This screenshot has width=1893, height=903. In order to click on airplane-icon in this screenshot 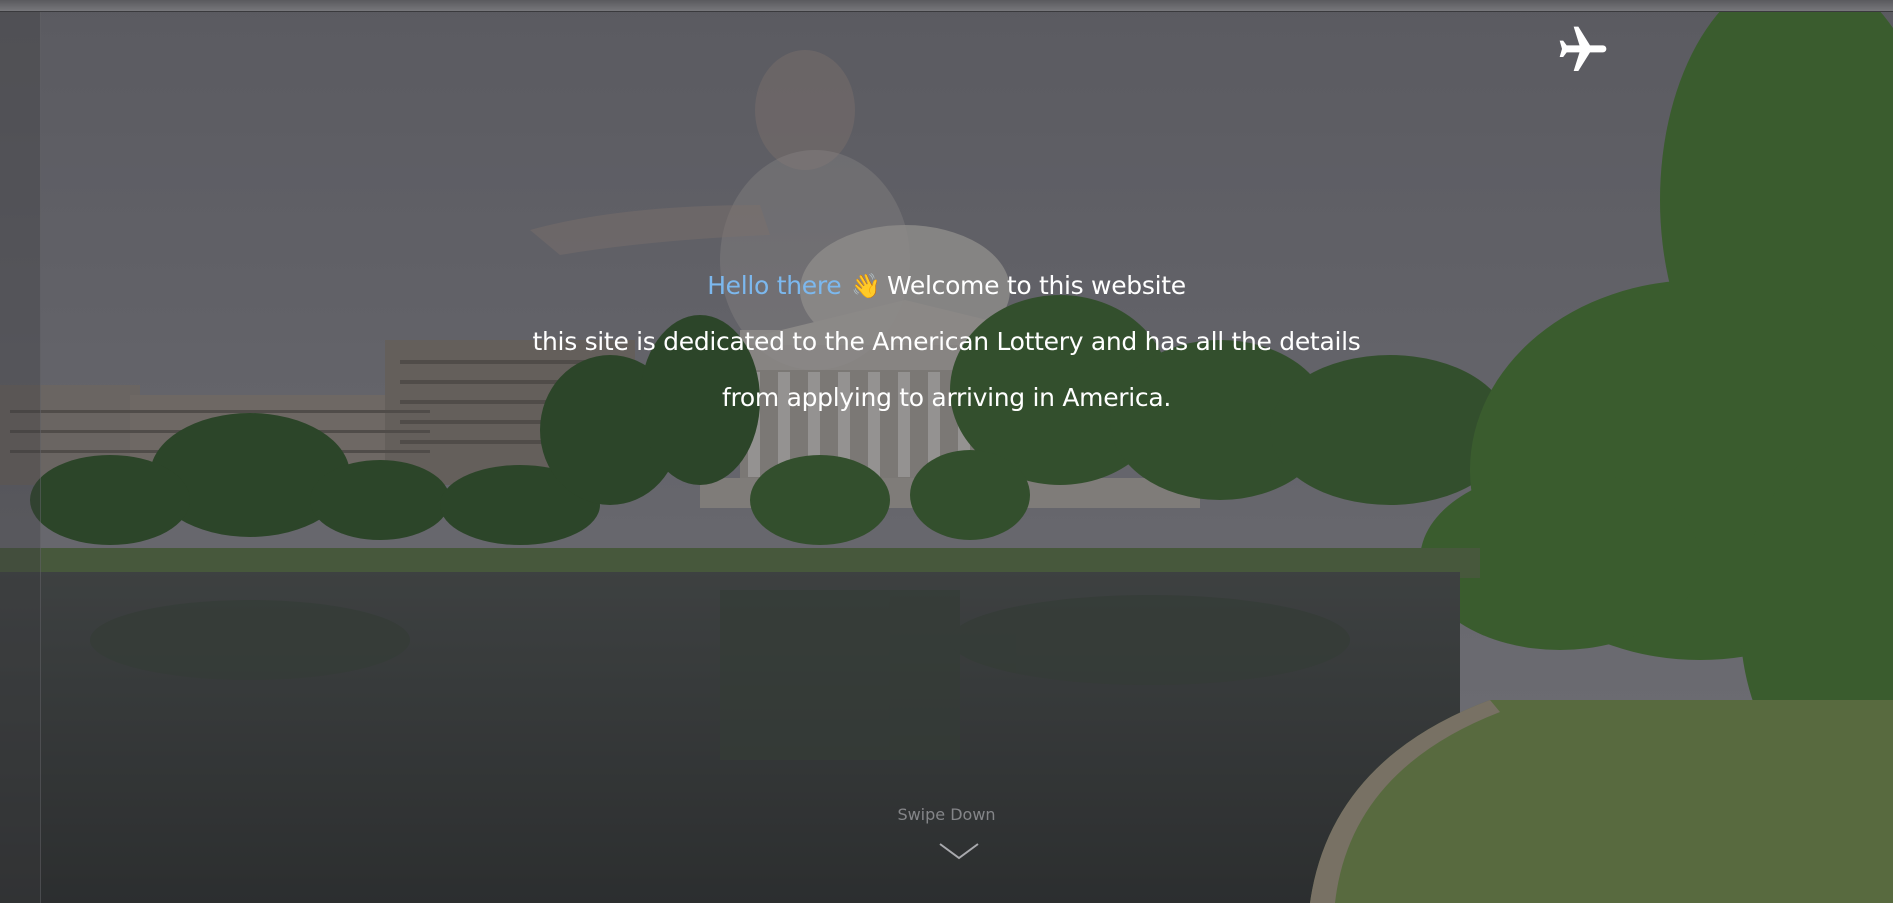, I will do `click(1583, 48)`.